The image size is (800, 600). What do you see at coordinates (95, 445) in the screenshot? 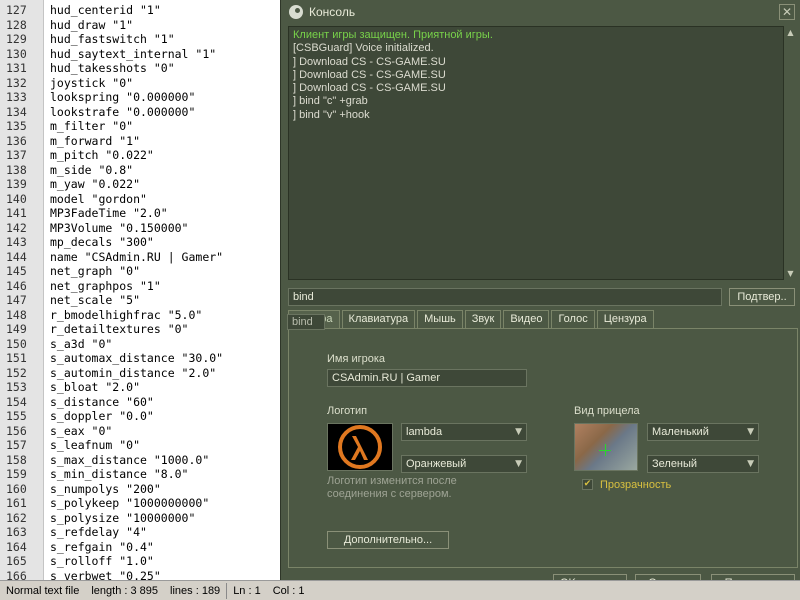
I see `line-text: s_leafnum "0"` at bounding box center [95, 445].